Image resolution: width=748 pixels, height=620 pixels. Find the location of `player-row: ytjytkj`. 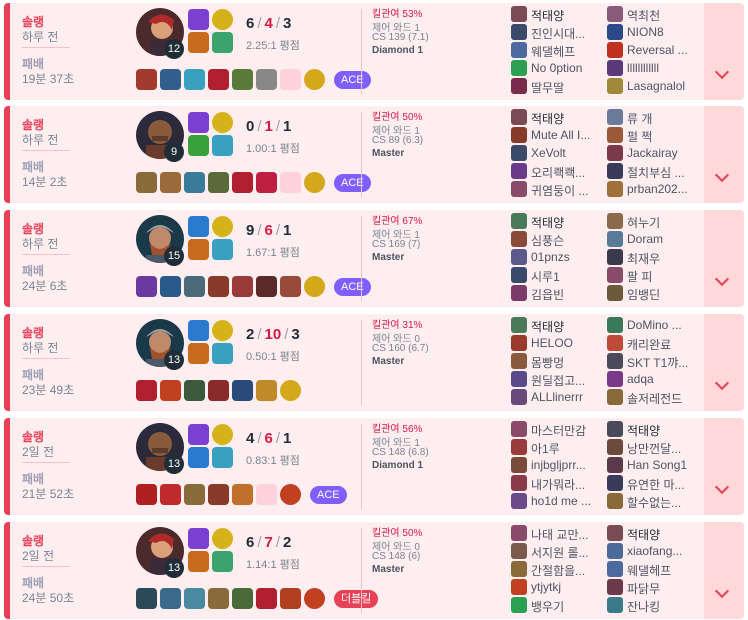

player-row: ytjytkj is located at coordinates (557, 587).